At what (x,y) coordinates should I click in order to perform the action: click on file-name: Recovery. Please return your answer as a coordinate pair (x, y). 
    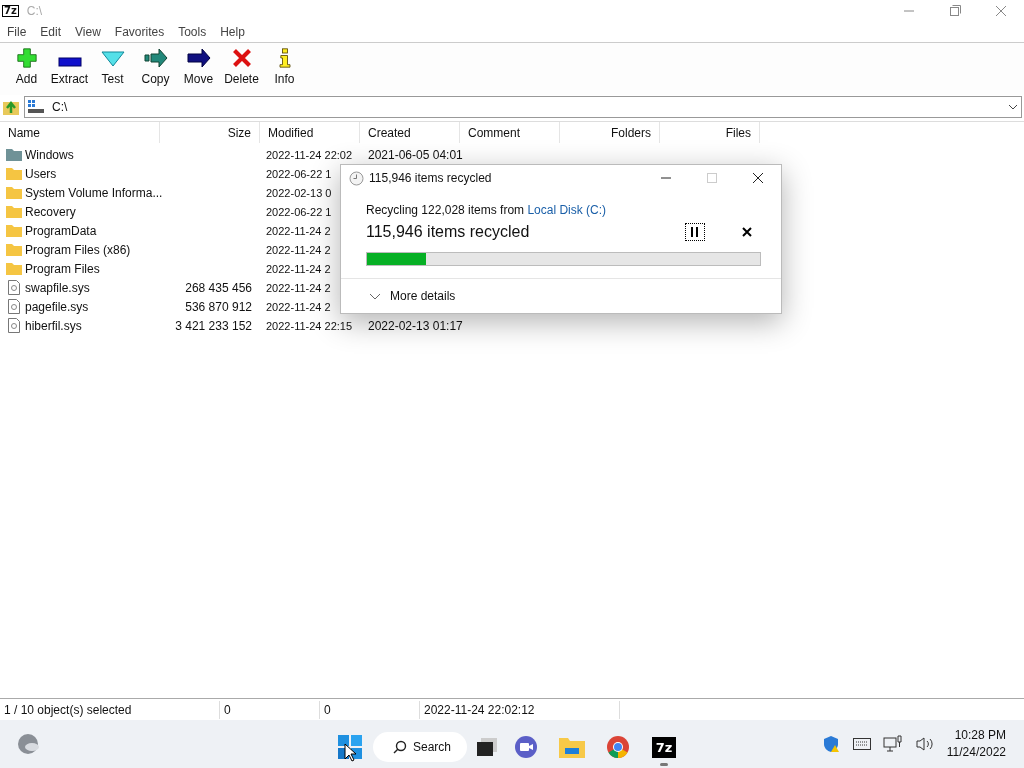
    Looking at the image, I should click on (50, 211).